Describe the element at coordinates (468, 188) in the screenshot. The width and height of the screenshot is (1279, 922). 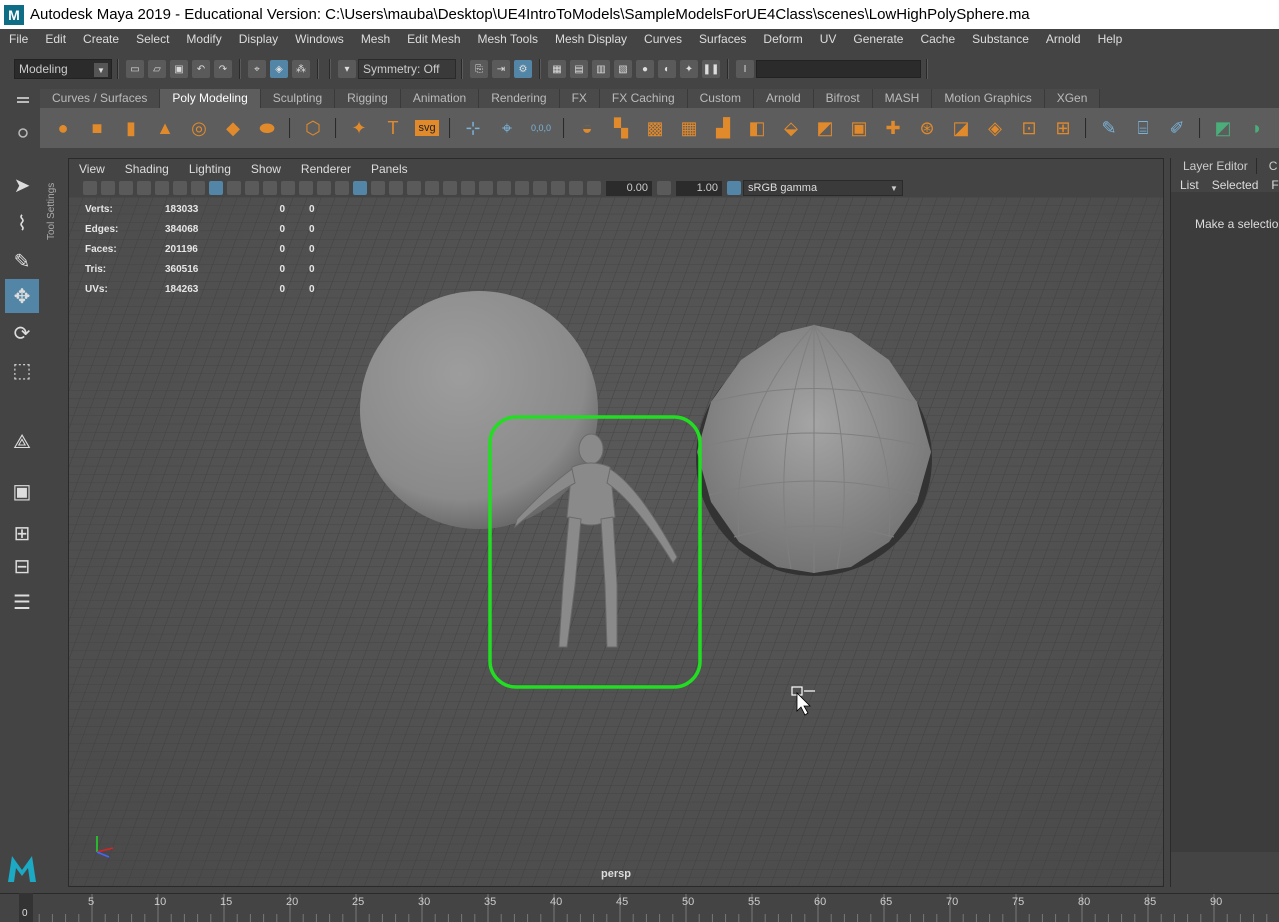
I see `motion-blur-icon` at that location.